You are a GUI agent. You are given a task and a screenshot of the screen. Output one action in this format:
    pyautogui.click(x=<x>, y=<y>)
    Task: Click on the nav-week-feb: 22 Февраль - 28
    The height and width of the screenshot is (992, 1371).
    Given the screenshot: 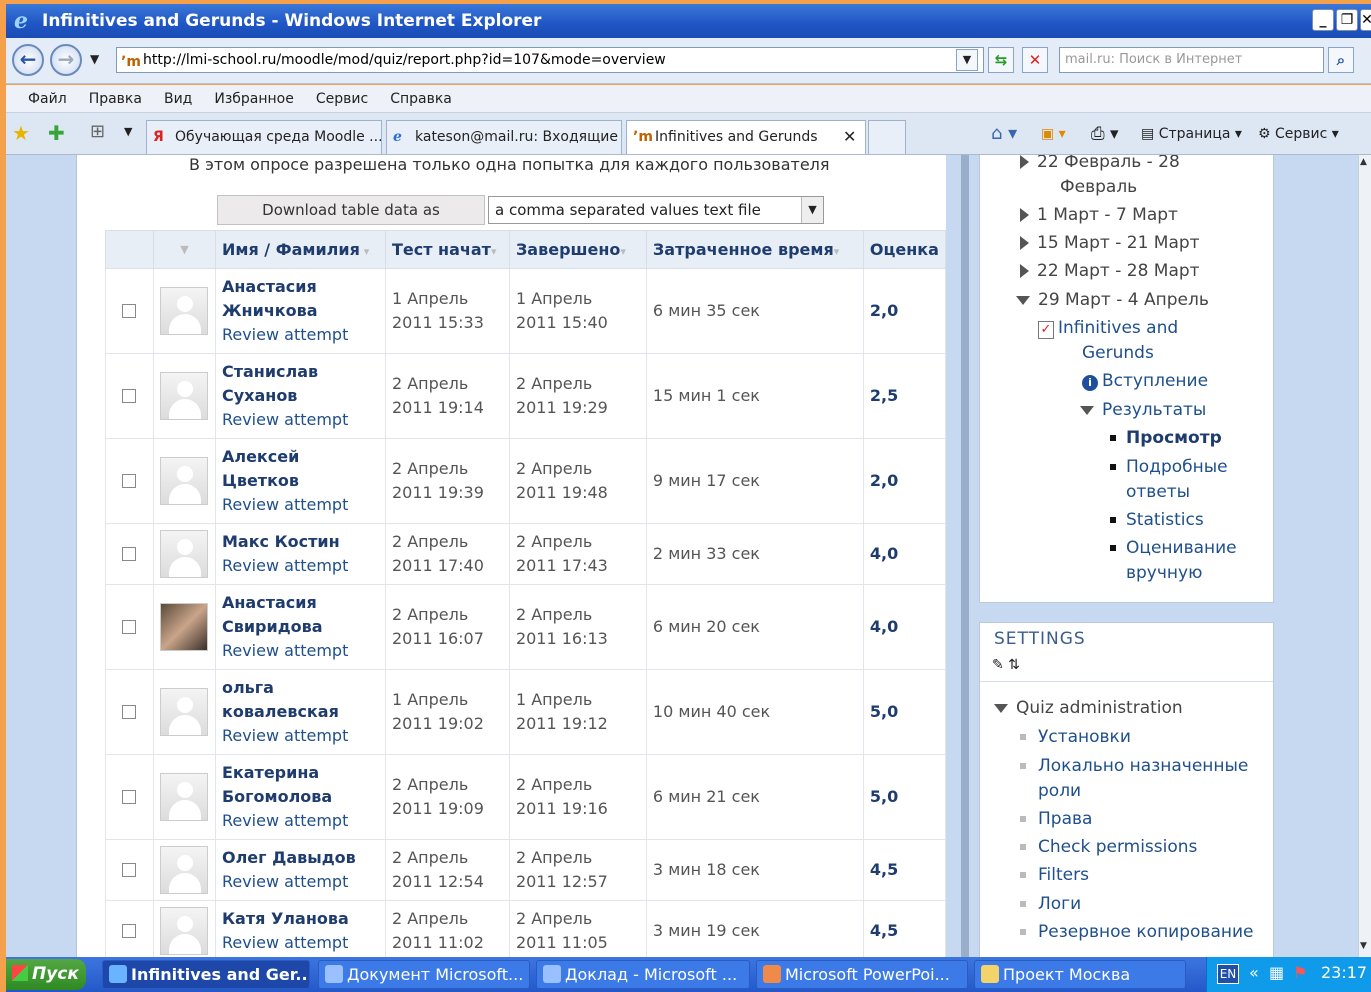 What is the action you would take?
    pyautogui.click(x=1108, y=163)
    